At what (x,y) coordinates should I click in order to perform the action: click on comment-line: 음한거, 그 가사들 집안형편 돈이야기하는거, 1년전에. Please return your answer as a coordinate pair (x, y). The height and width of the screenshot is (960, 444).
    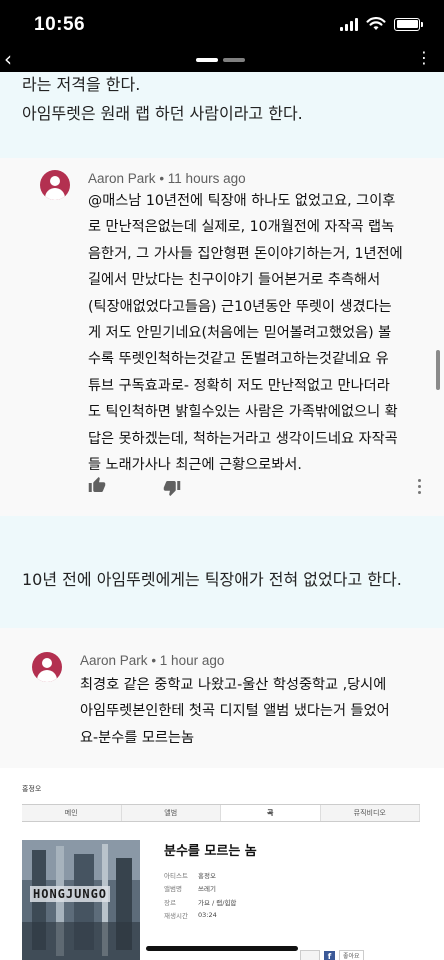
    Looking at the image, I should click on (245, 253).